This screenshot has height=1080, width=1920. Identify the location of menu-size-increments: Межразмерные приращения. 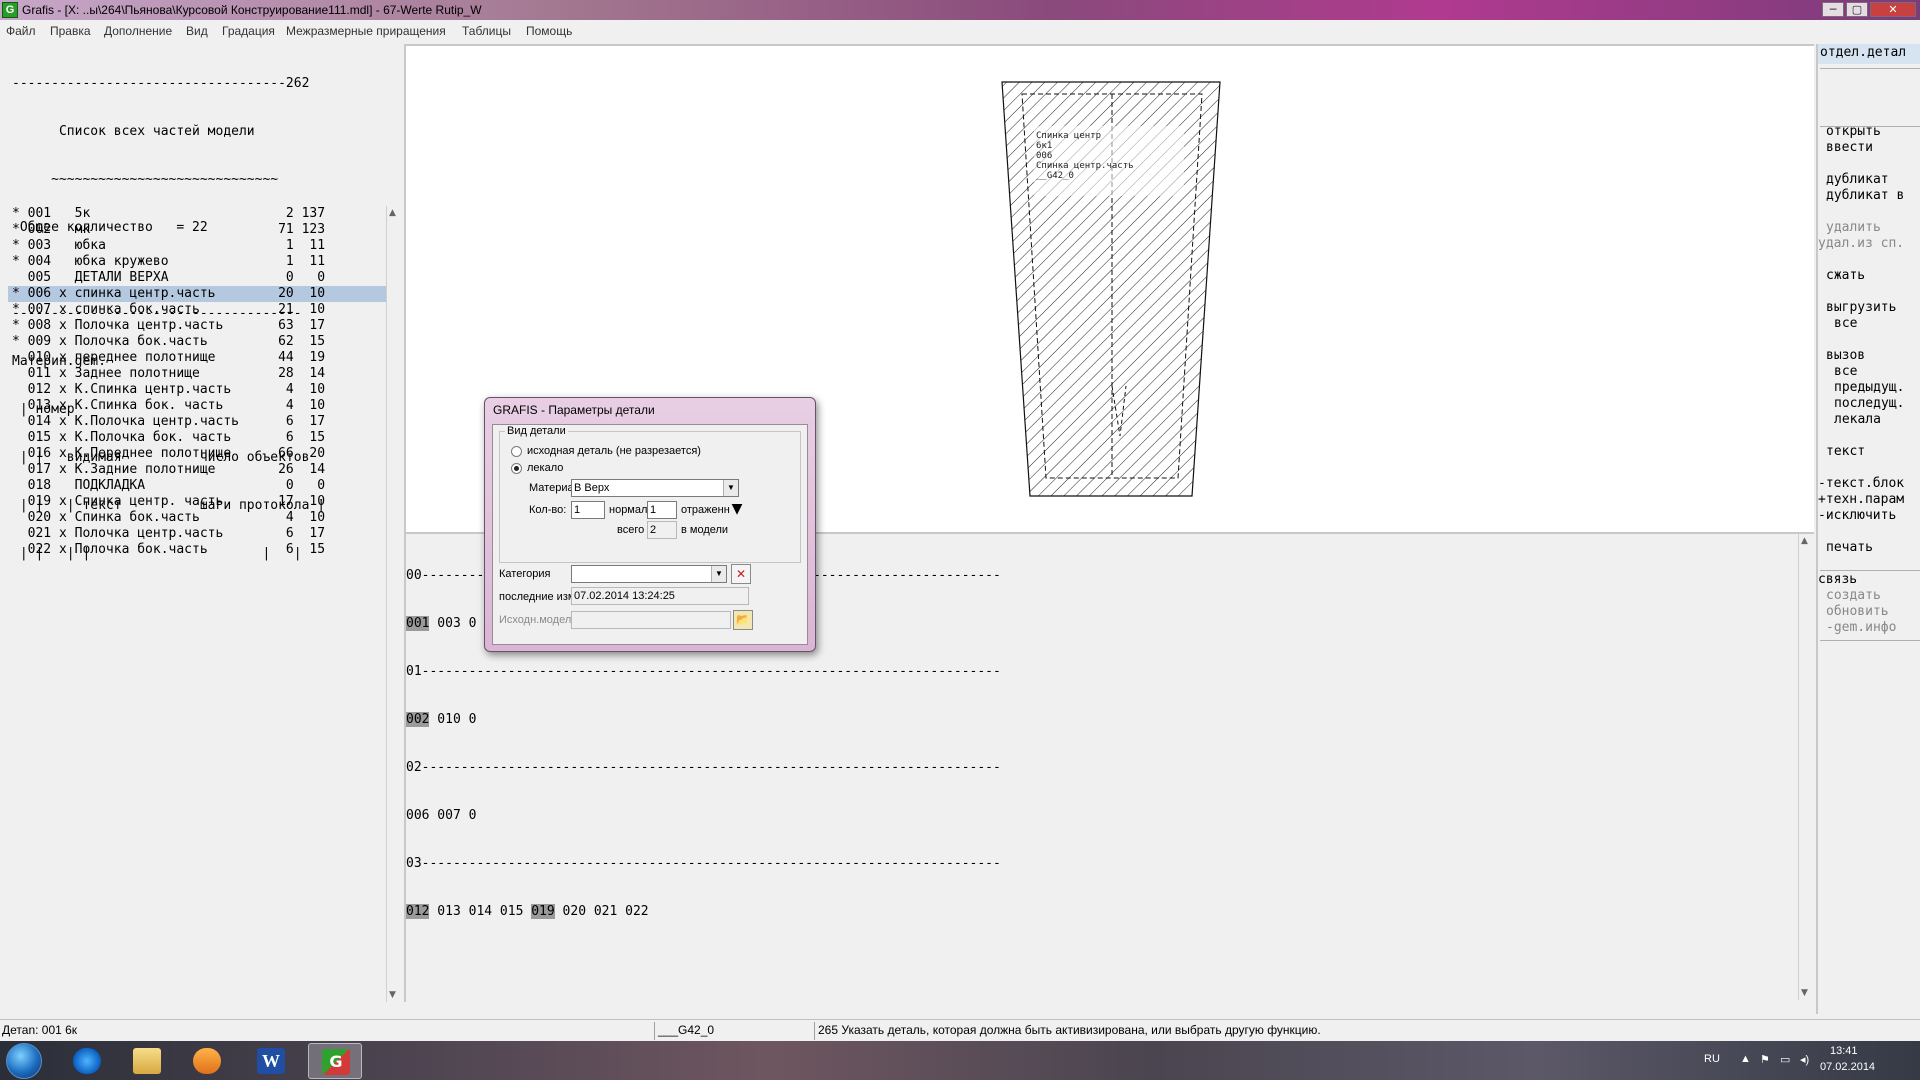
(366, 31).